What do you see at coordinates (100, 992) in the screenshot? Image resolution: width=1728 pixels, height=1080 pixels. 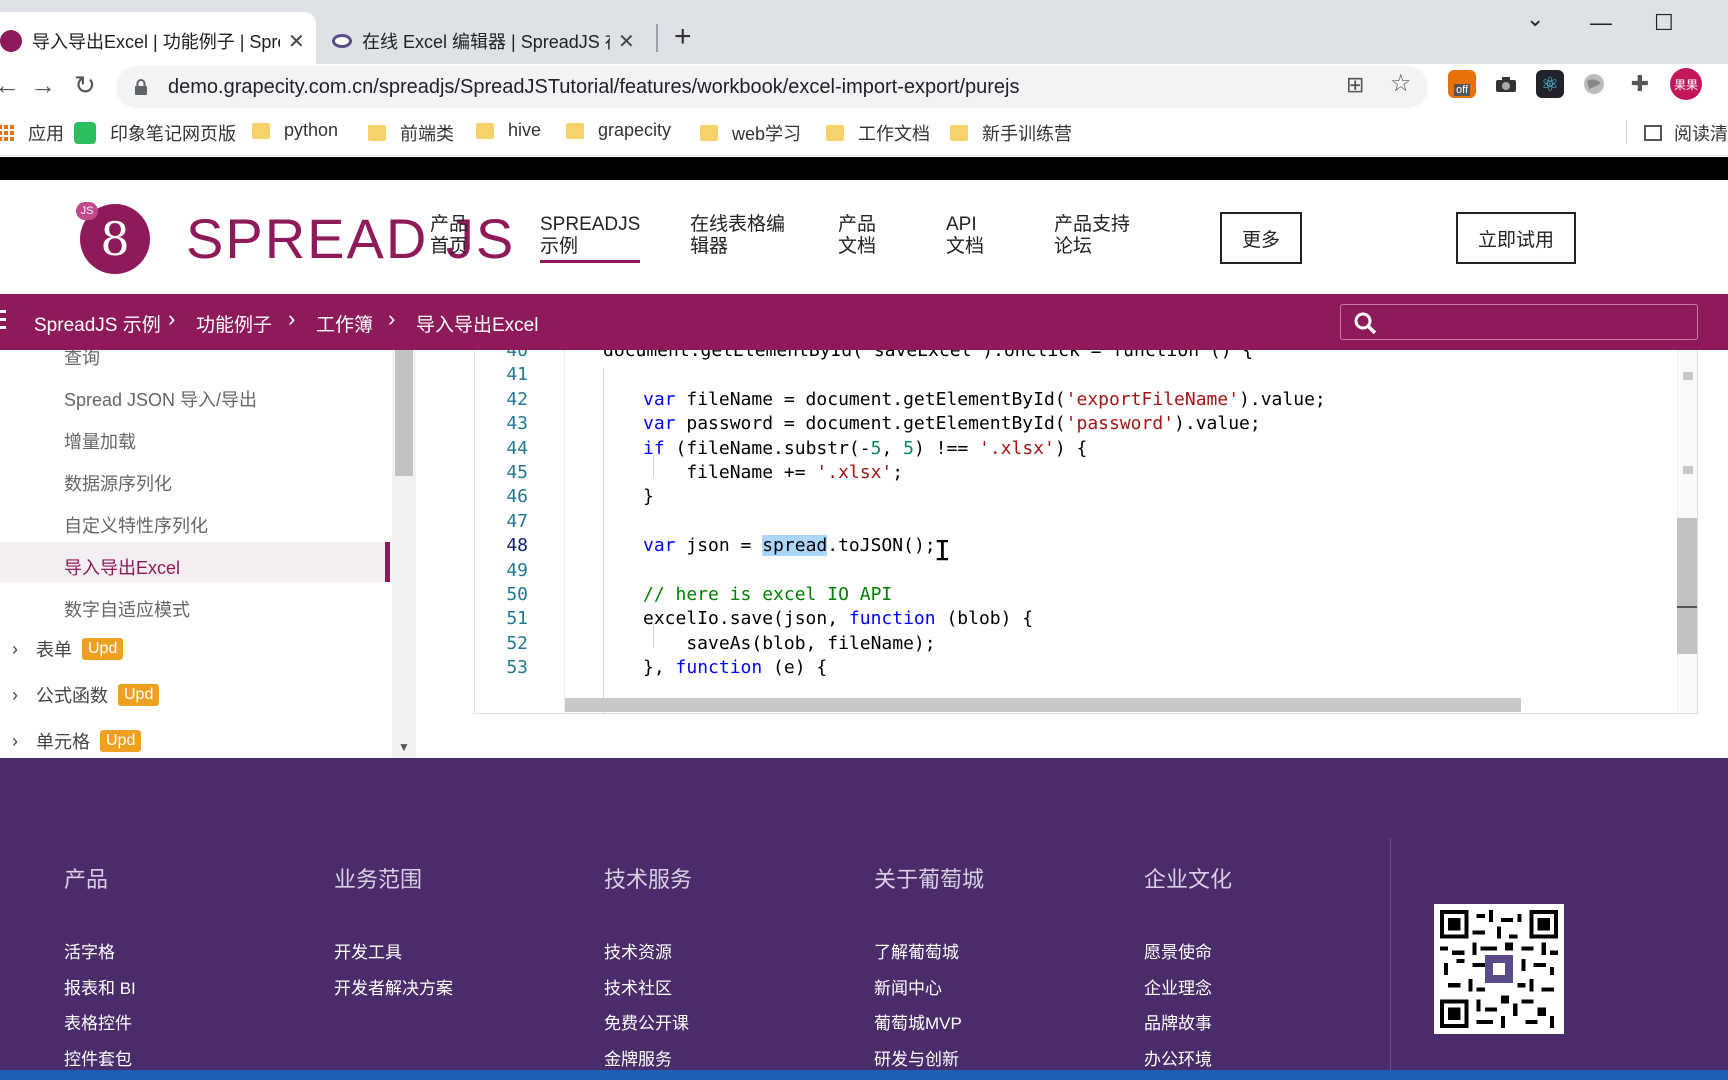 I see `footer-link: 报表和 BI` at bounding box center [100, 992].